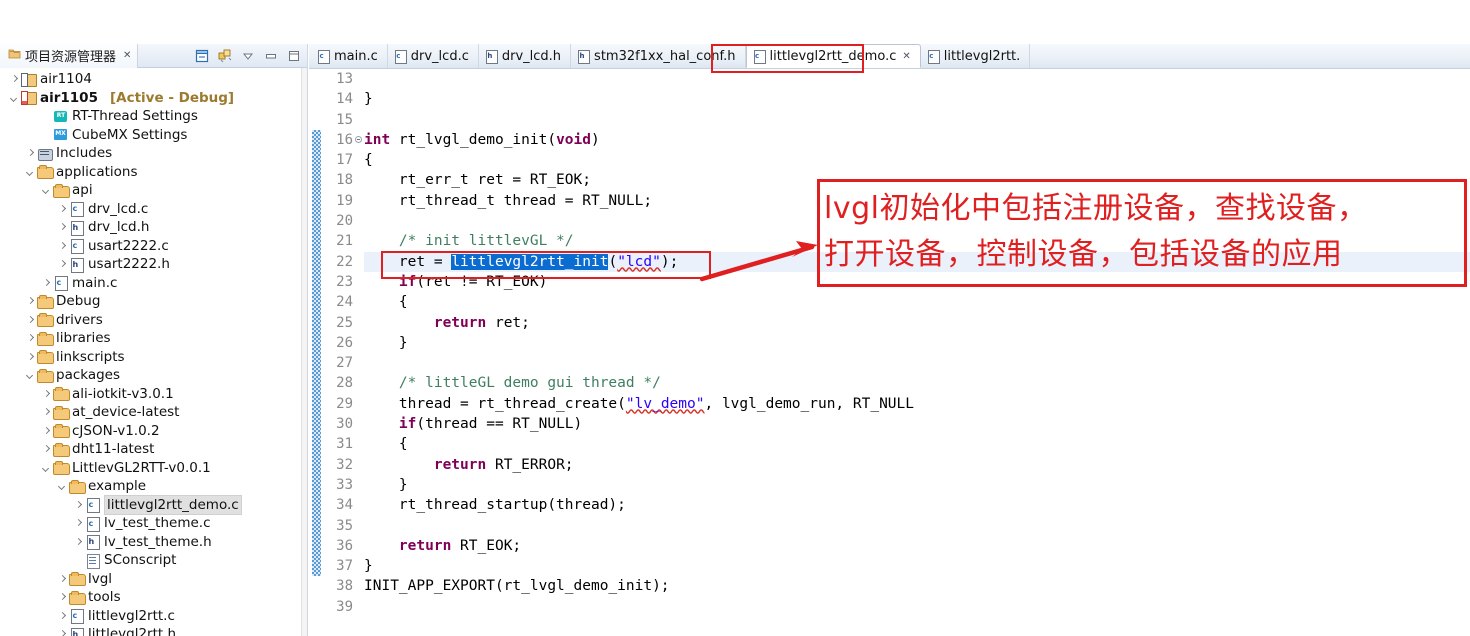  Describe the element at coordinates (150, 320) in the screenshot. I see `tree-item-drivers: drivers` at that location.